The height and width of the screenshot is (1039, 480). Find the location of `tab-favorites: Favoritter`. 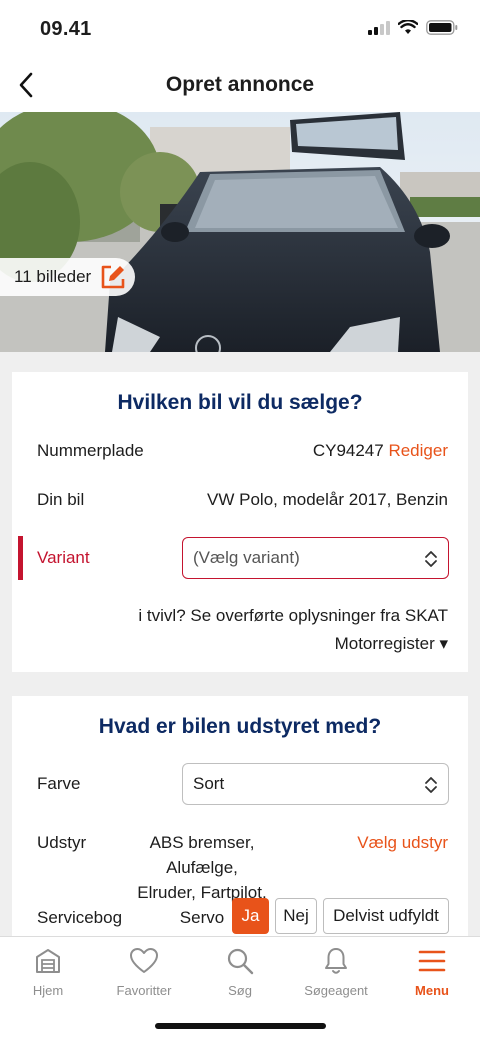

tab-favorites: Favoritter is located at coordinates (144, 972).